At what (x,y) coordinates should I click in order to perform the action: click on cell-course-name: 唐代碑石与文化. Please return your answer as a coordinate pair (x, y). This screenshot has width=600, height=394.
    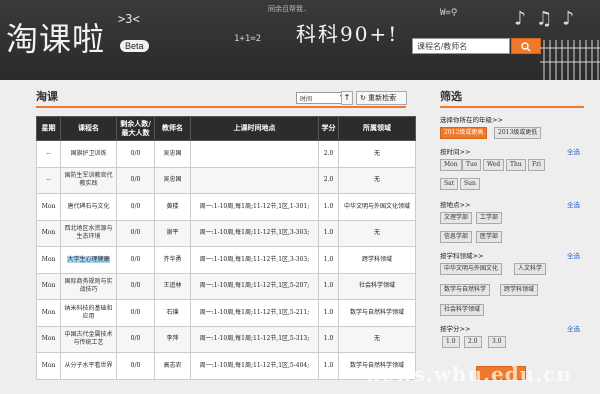
    Looking at the image, I should click on (88, 207).